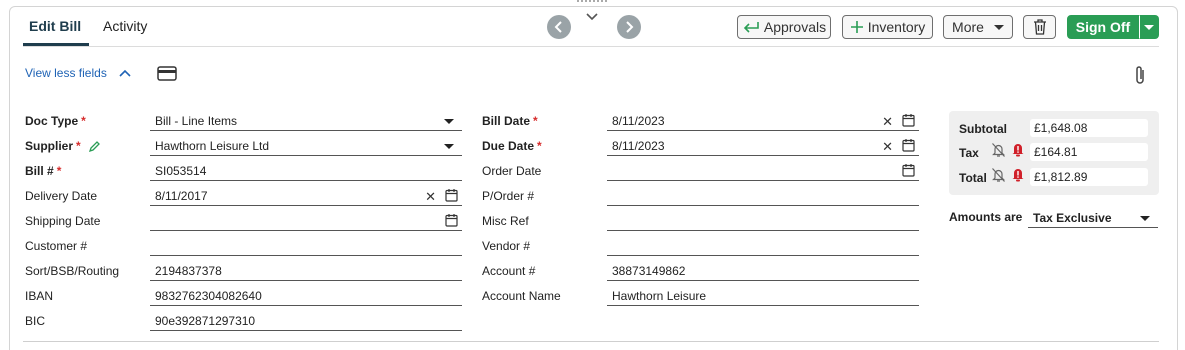 The width and height of the screenshot is (1185, 350). Describe the element at coordinates (649, 271) in the screenshot. I see `account-number-value: 38873149862` at that location.